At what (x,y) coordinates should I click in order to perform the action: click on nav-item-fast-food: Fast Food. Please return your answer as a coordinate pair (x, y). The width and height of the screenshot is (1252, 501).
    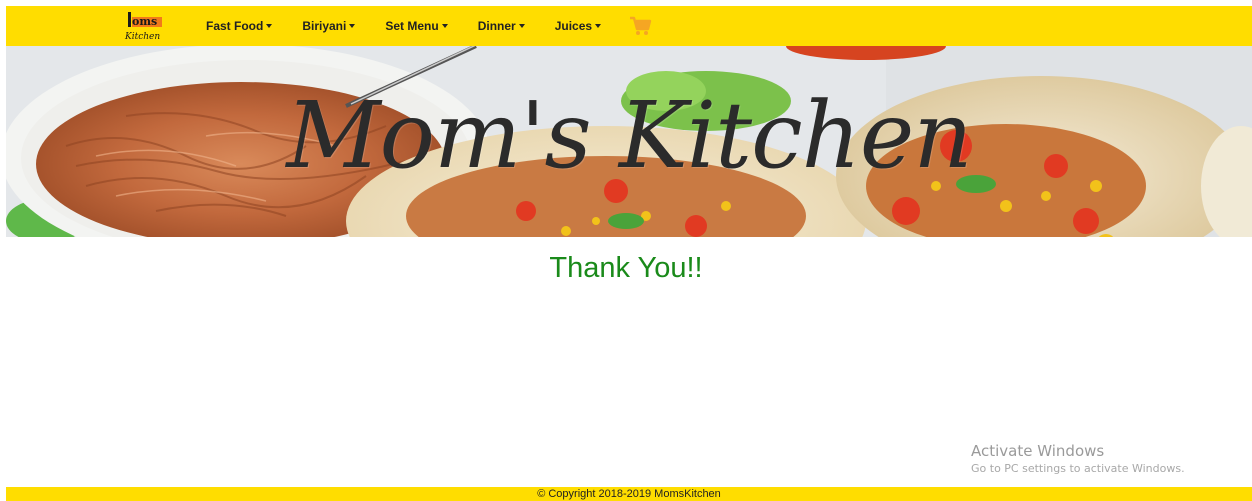
    Looking at the image, I should click on (239, 26).